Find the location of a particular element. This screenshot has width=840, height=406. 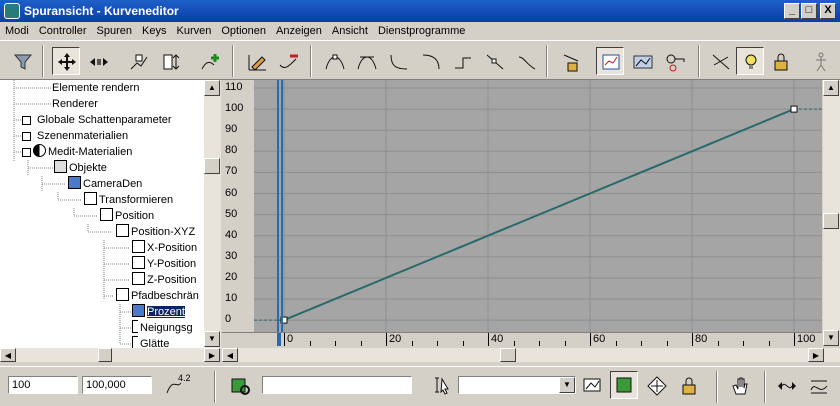

value-field: 100,000 is located at coordinates (117, 385).